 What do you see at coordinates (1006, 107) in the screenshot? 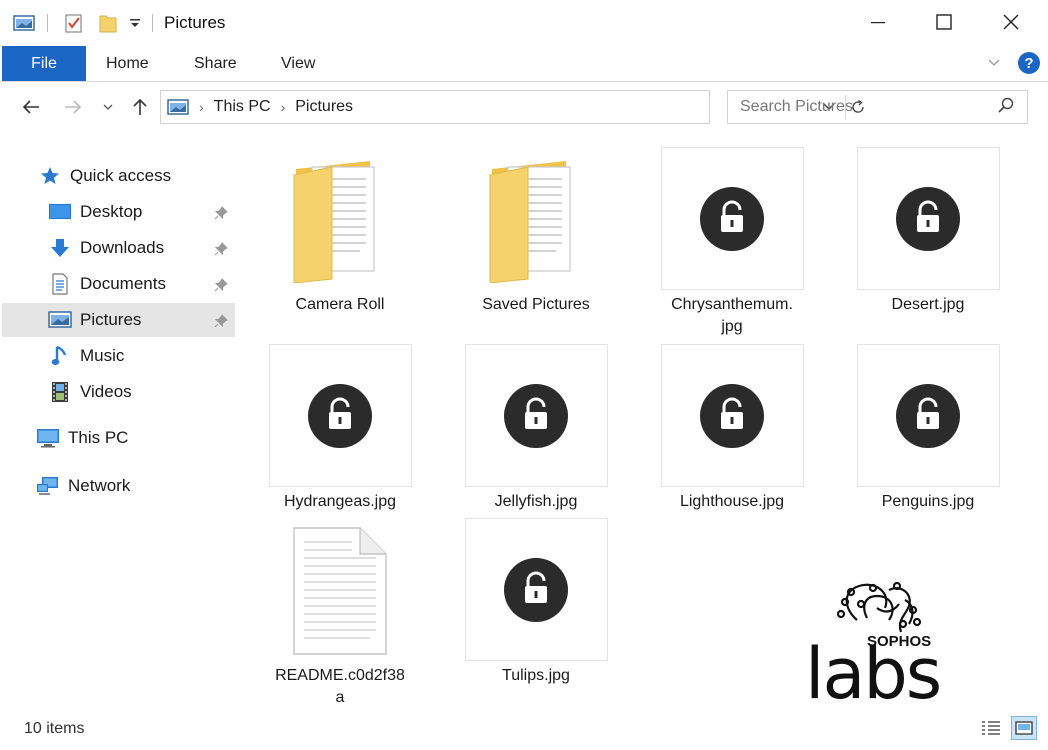
I see `search-icon` at bounding box center [1006, 107].